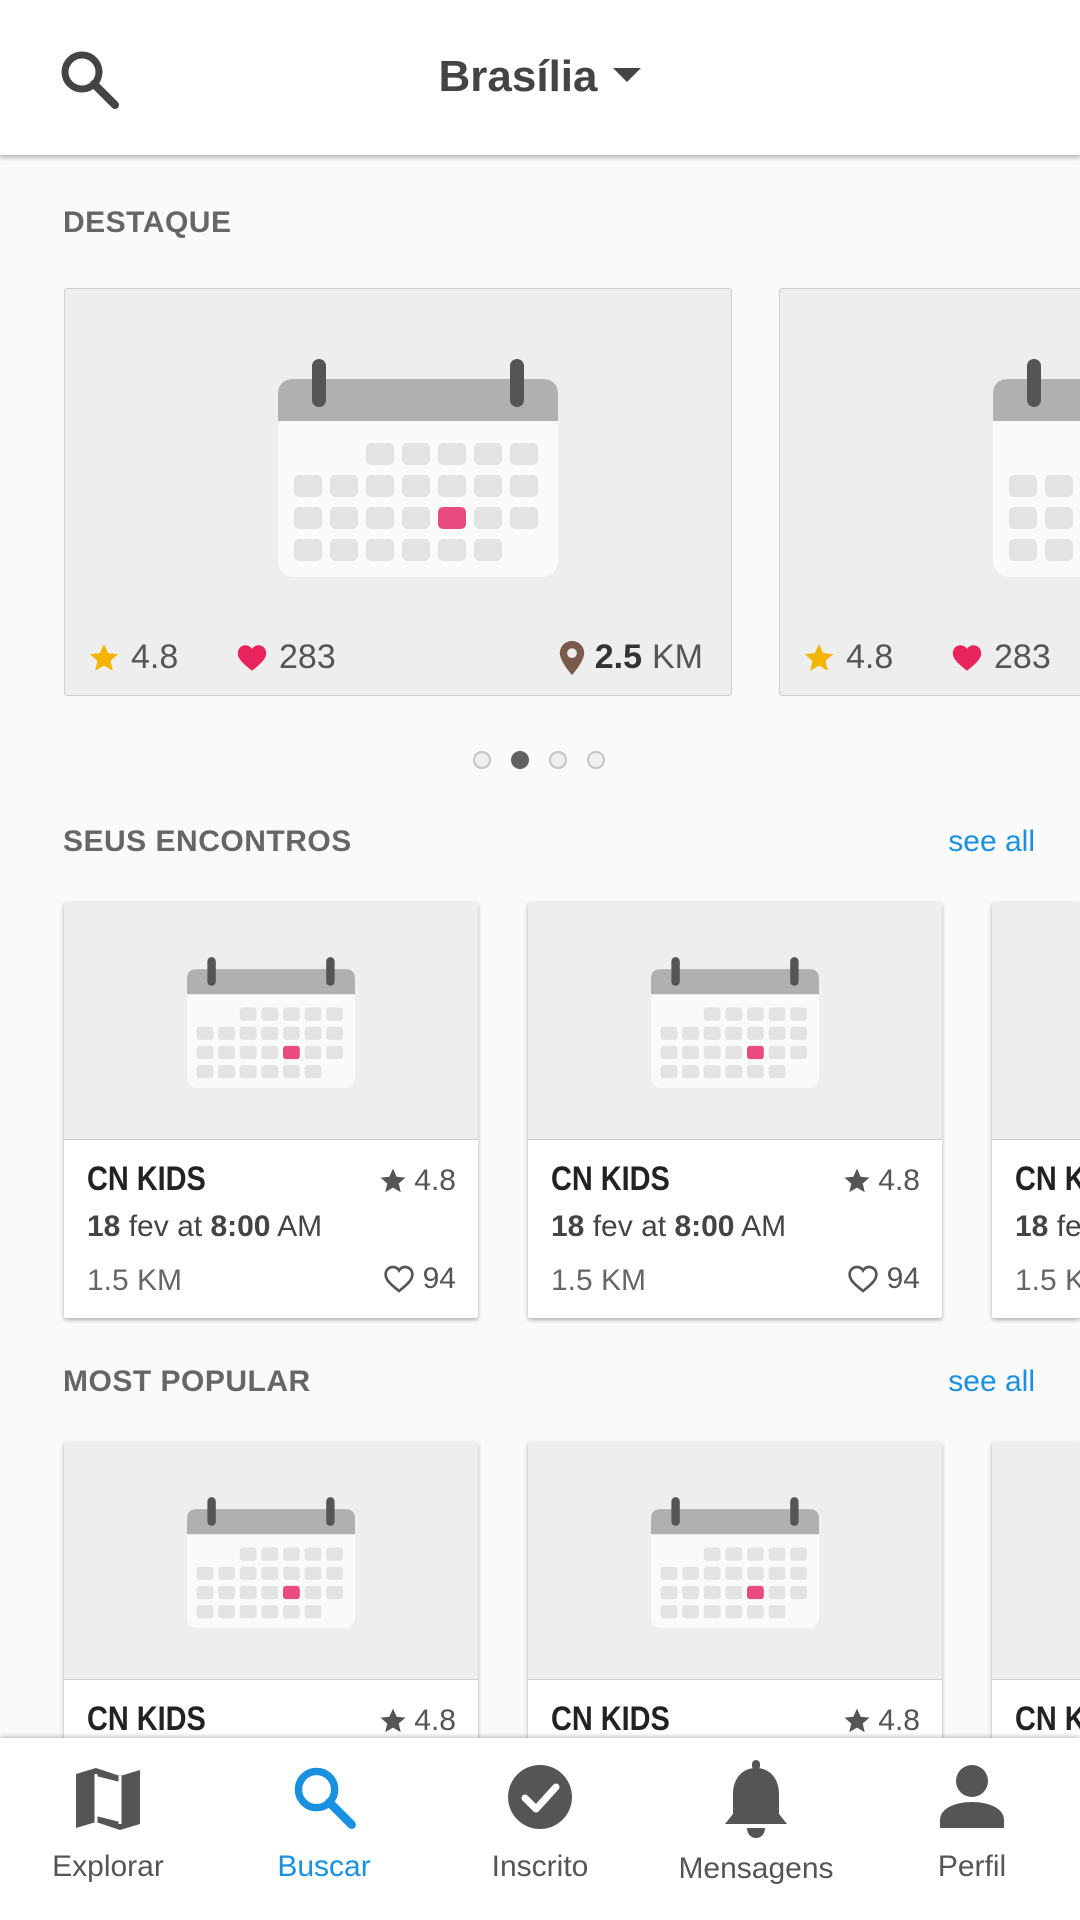 Image resolution: width=1080 pixels, height=1920 pixels. Describe the element at coordinates (324, 1866) in the screenshot. I see `nav-label: Buscar` at that location.